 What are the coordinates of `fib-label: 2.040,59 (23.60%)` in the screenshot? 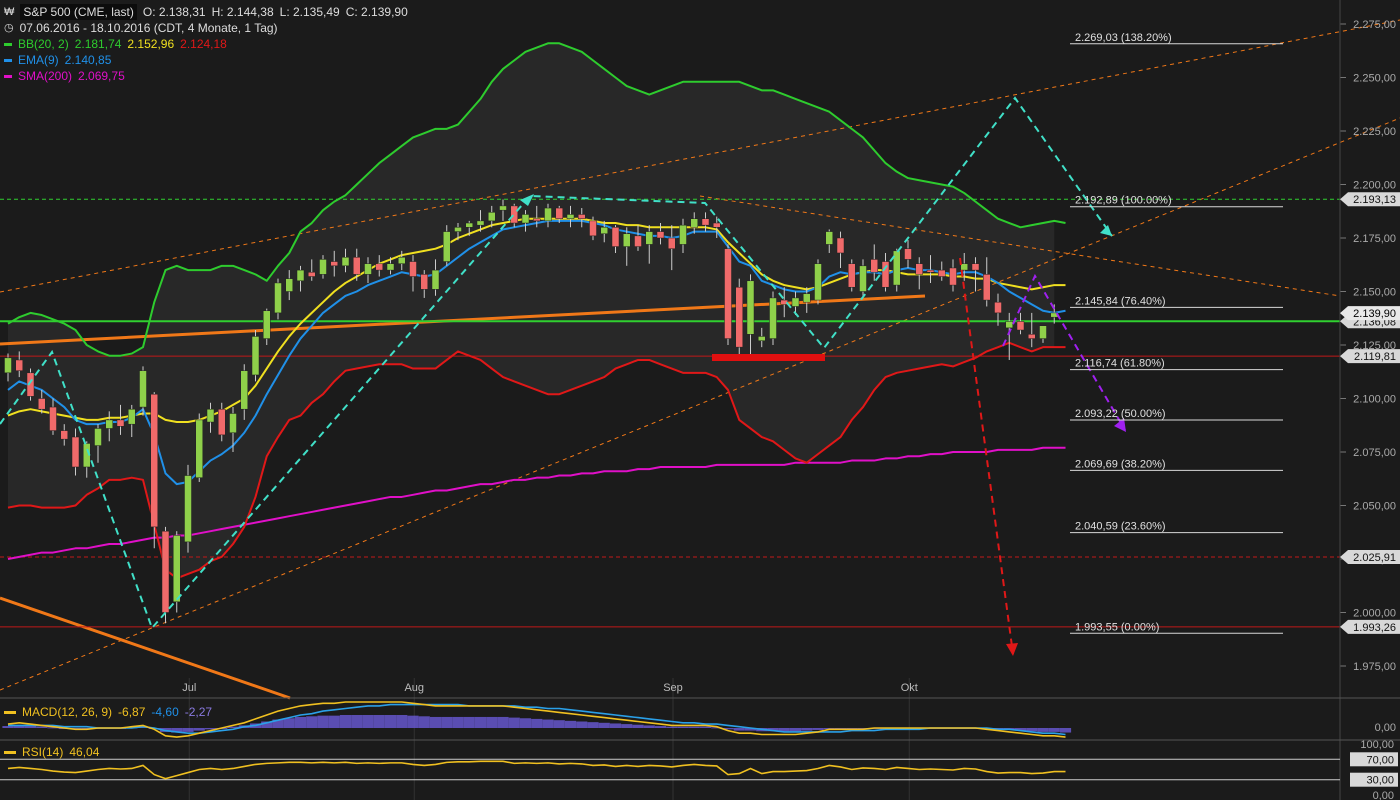 It's located at (1120, 527).